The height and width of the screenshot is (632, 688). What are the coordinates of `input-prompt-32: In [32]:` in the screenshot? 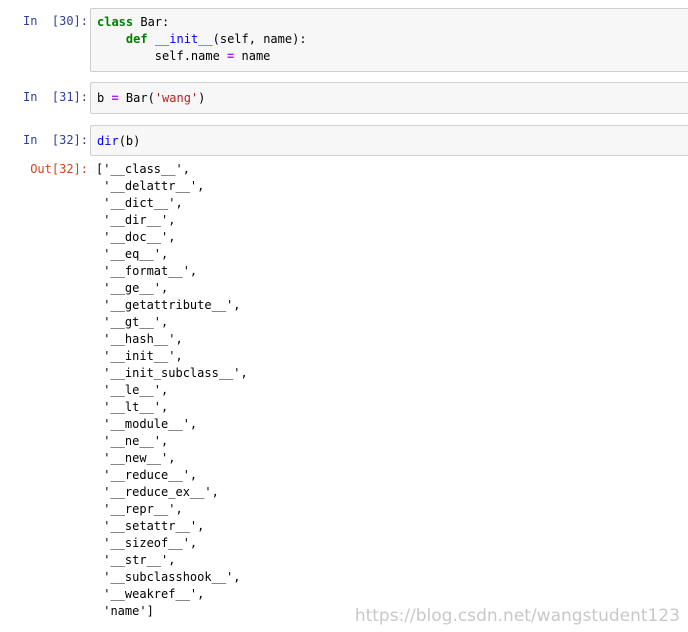 It's located at (55, 140).